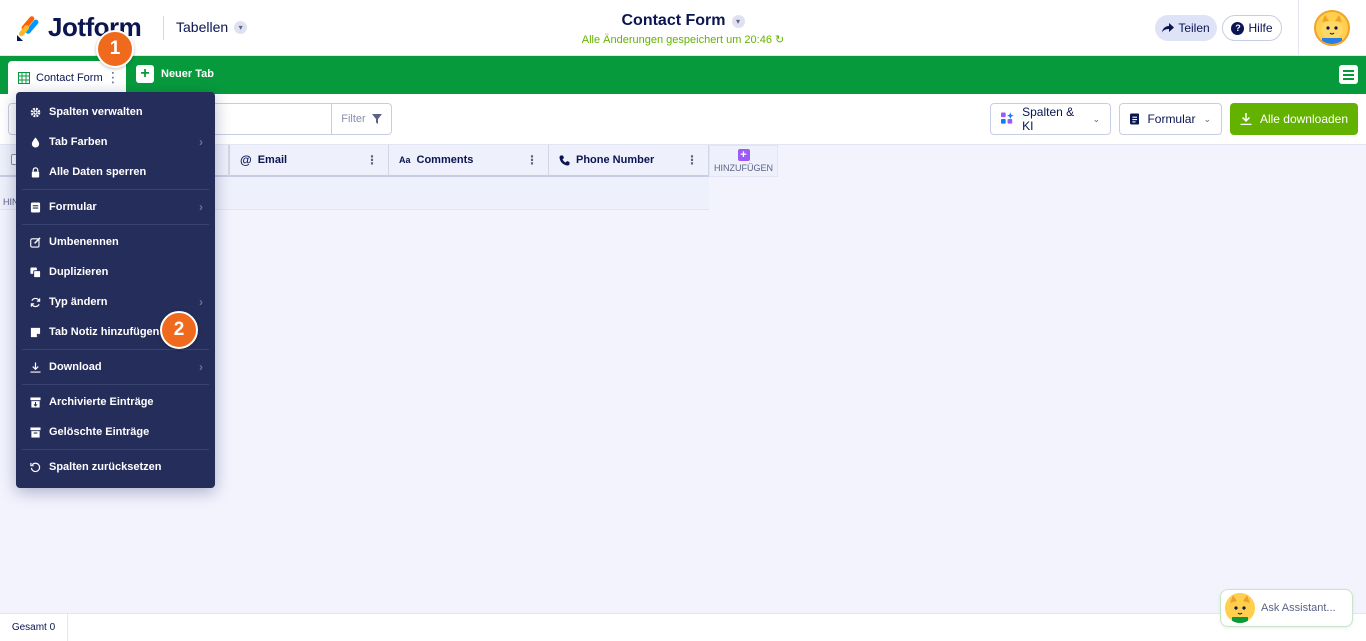 Image resolution: width=1366 pixels, height=641 pixels. What do you see at coordinates (1168, 28) in the screenshot?
I see `share-arrow-icon` at bounding box center [1168, 28].